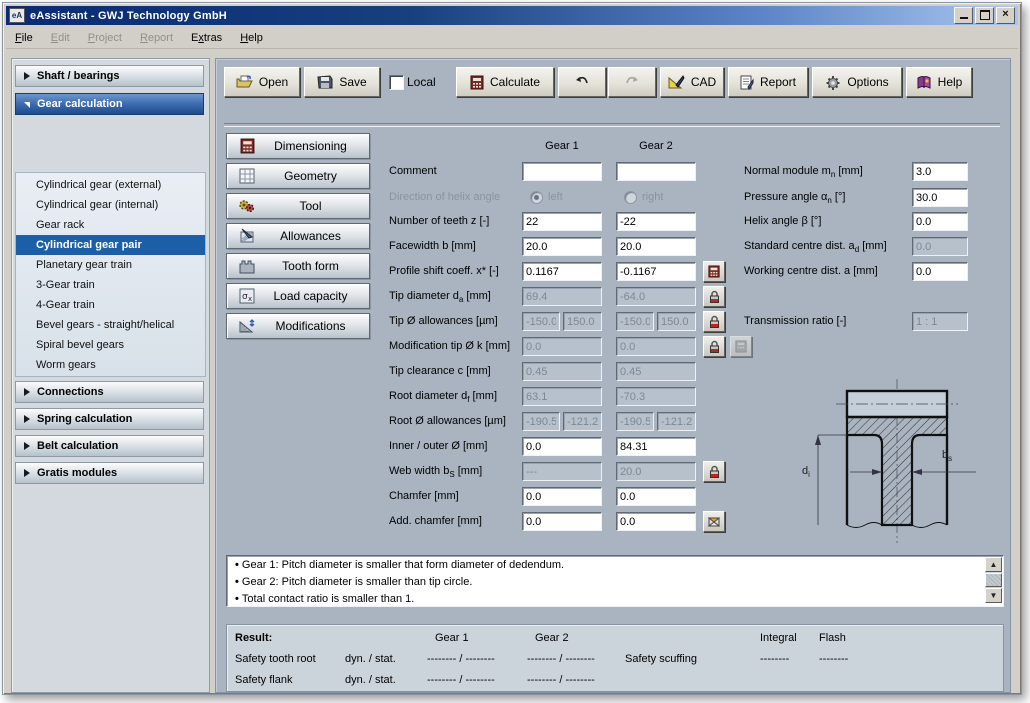 The height and width of the screenshot is (703, 1030). What do you see at coordinates (110, 365) in the screenshot?
I see `sidebar-item-worm-gears: Worm gears` at bounding box center [110, 365].